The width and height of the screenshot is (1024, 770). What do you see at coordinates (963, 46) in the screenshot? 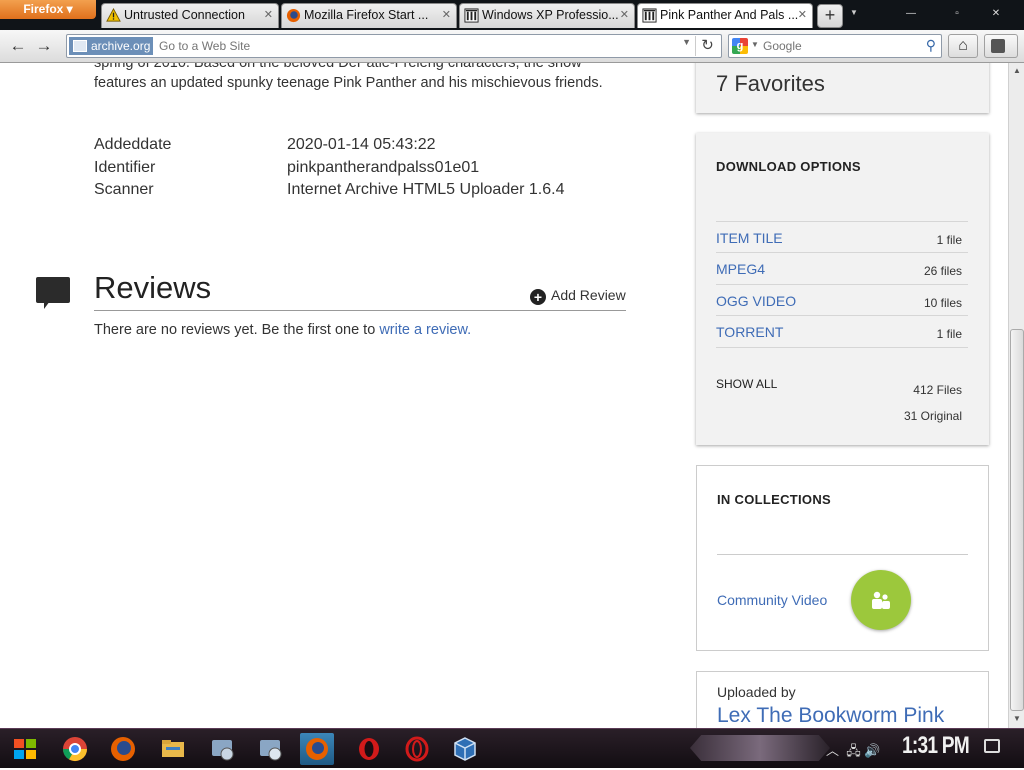
I see `home-icon: ⌂` at bounding box center [963, 46].